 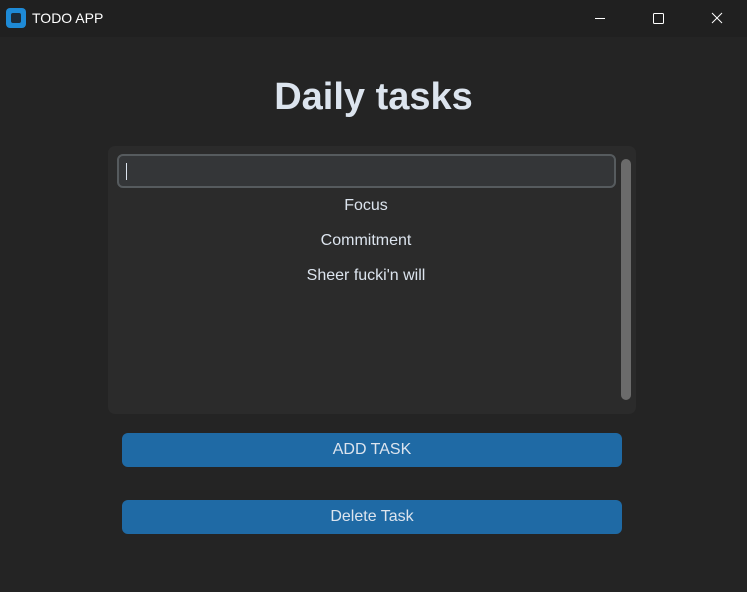 I want to click on close-button, so click(x=717, y=18).